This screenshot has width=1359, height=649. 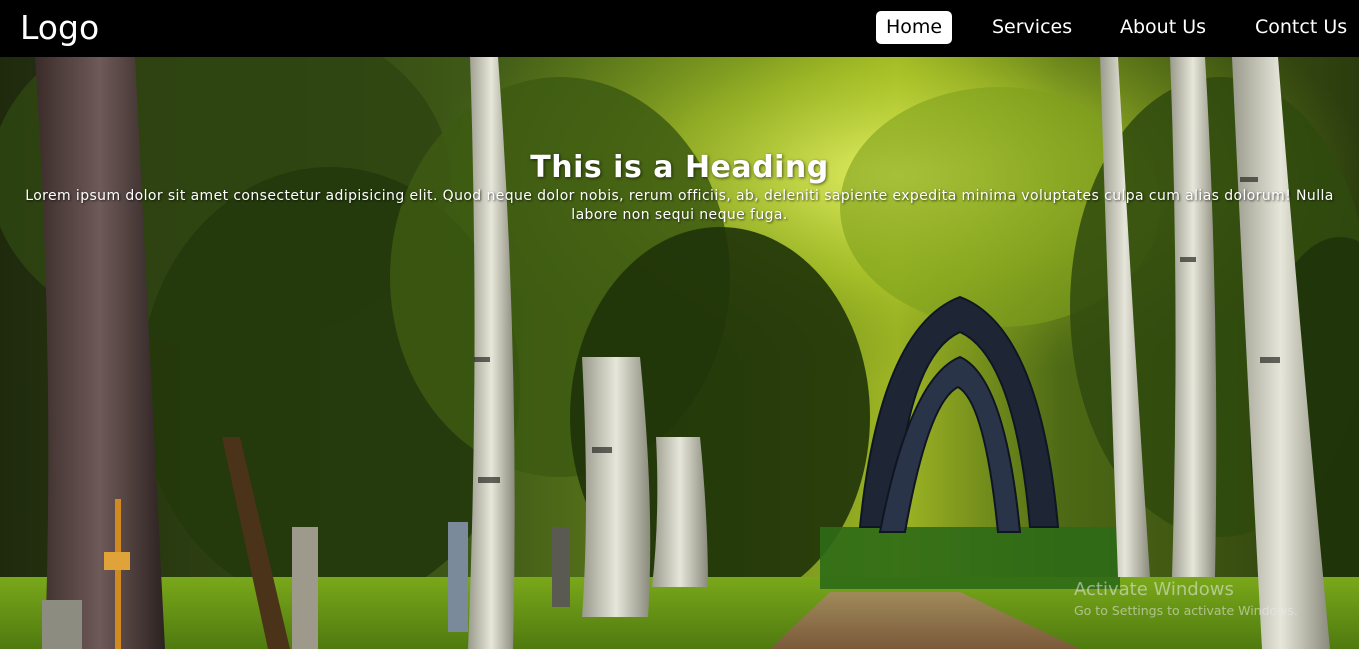 I want to click on nav-link-contact-us: Contct Us, so click(x=1301, y=27).